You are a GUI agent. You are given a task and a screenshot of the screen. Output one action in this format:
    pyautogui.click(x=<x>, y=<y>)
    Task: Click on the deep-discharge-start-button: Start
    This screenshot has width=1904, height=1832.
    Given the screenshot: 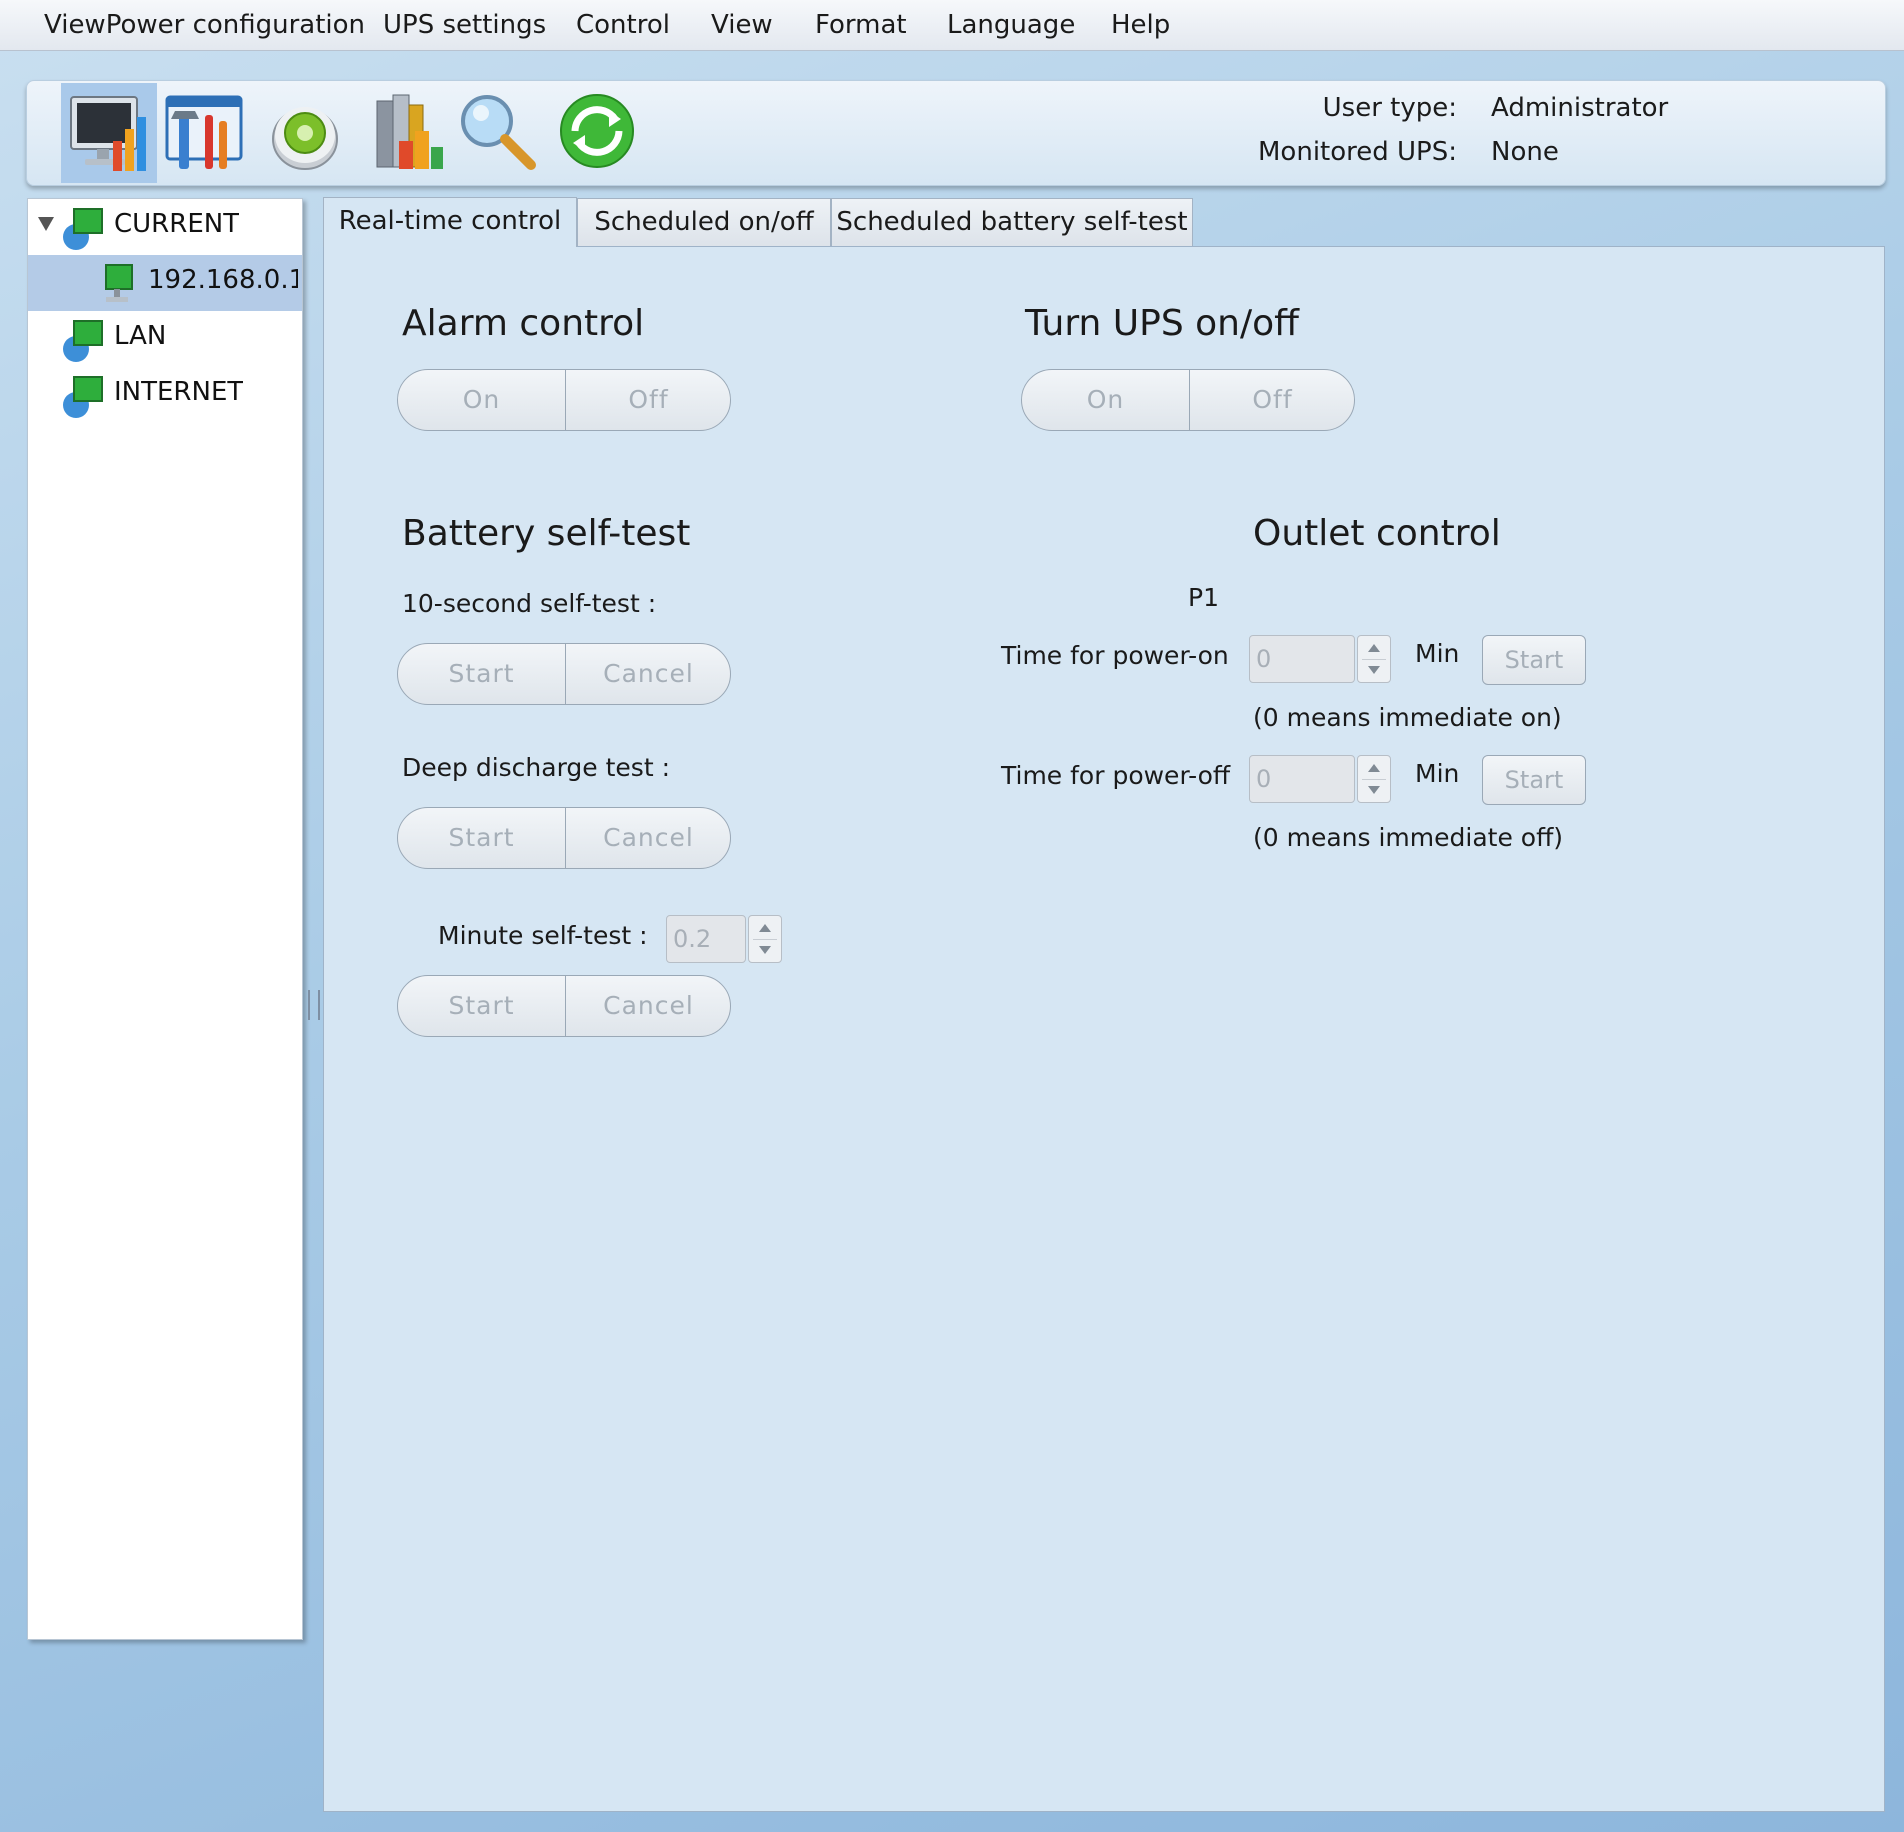 What is the action you would take?
    pyautogui.click(x=482, y=838)
    